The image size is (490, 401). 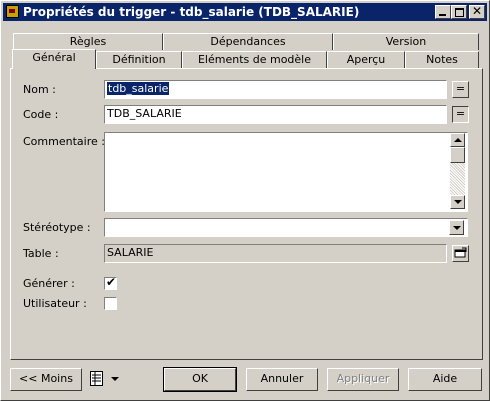 What do you see at coordinates (110, 303) in the screenshot?
I see `utilisateur-checkbox` at bounding box center [110, 303].